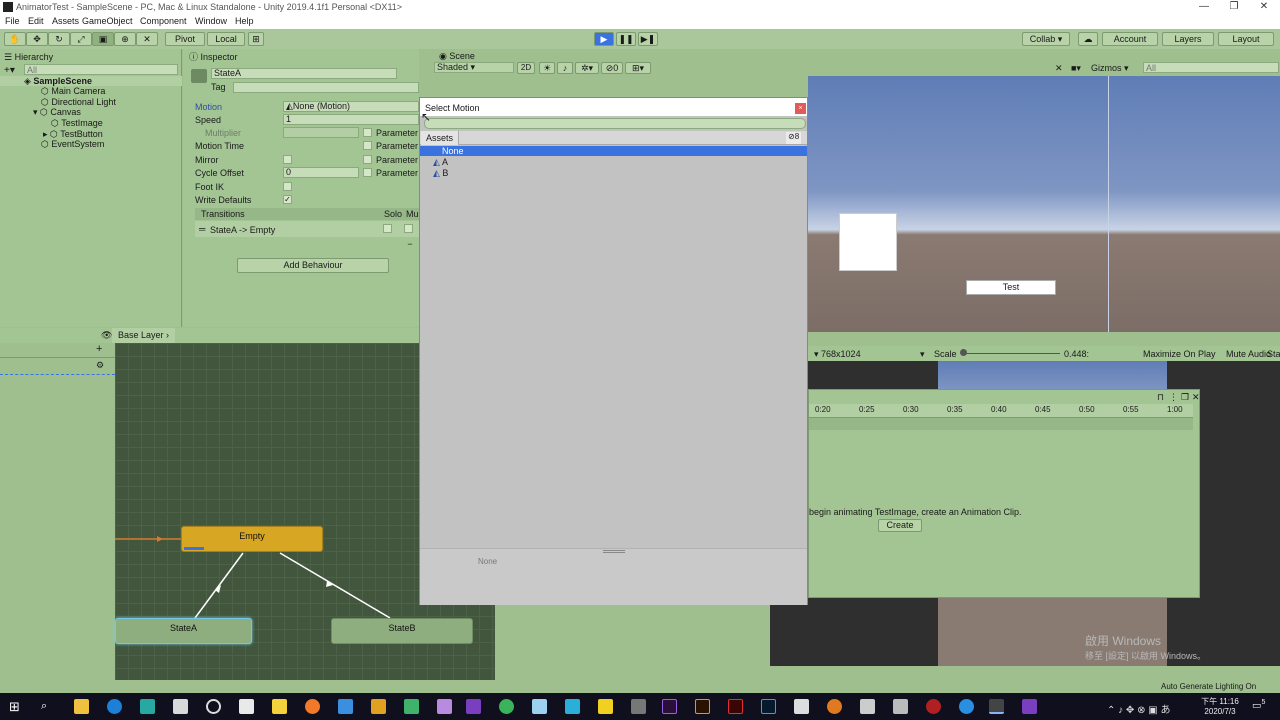 The image size is (1280, 720). I want to click on hierarchy-tab: ☰ Hierarchy, so click(28, 57).